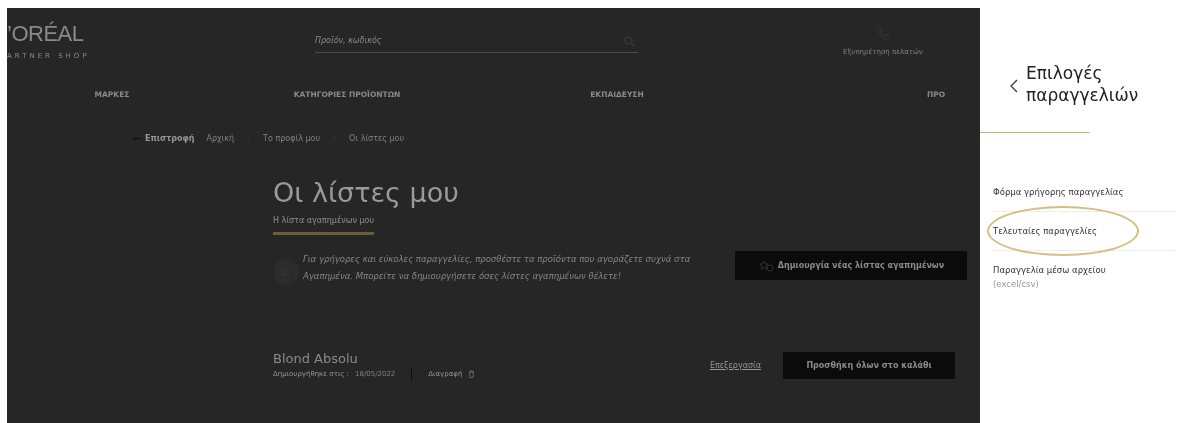  What do you see at coordinates (366, 192) in the screenshot?
I see `page-title: Οι λίστες μου` at bounding box center [366, 192].